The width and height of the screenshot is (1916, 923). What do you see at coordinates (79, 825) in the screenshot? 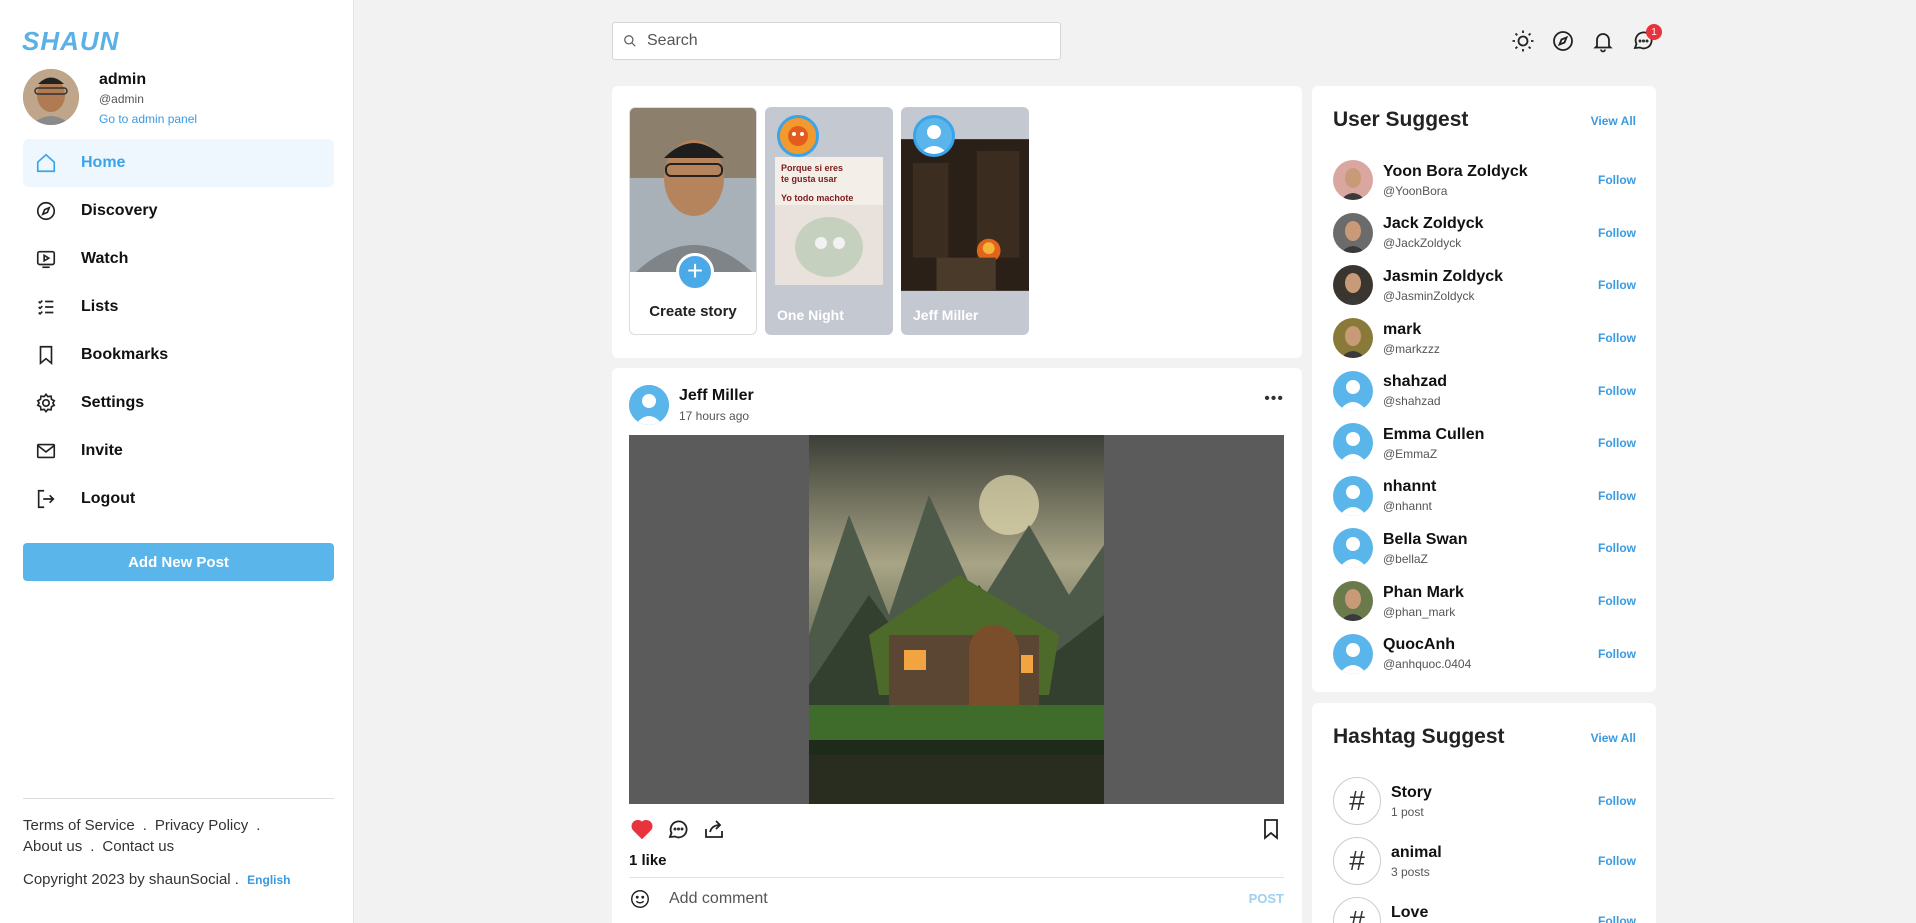
I see `terms-link: Terms of Service` at bounding box center [79, 825].